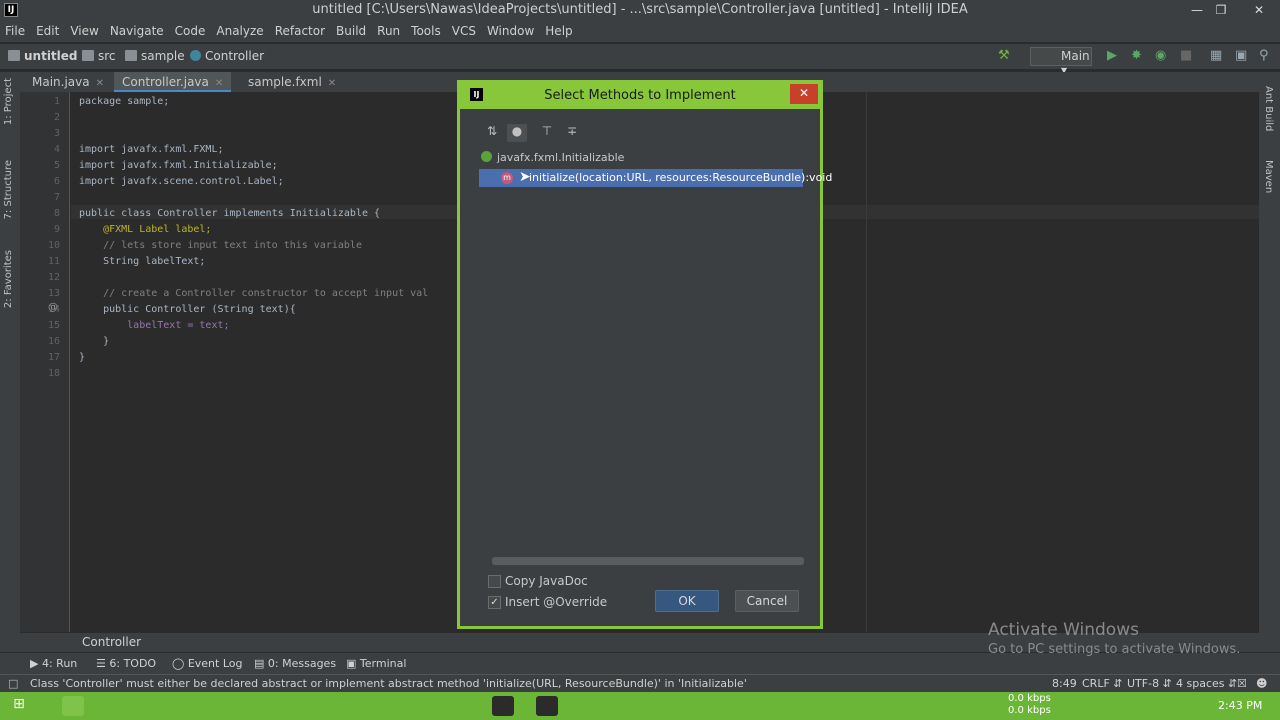 The height and width of the screenshot is (720, 1280). What do you see at coordinates (1242, 683) in the screenshot?
I see `lock-icon: ☒` at bounding box center [1242, 683].